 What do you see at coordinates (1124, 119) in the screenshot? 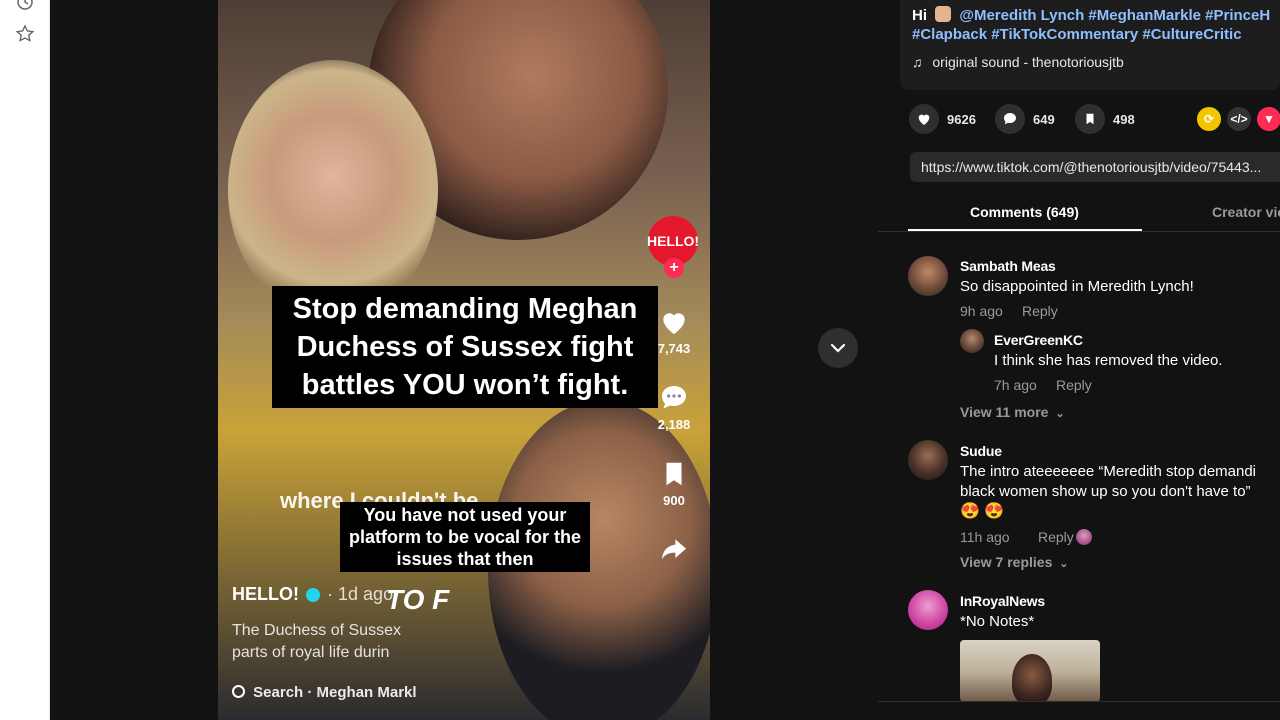
I see `save-count: 498` at bounding box center [1124, 119].